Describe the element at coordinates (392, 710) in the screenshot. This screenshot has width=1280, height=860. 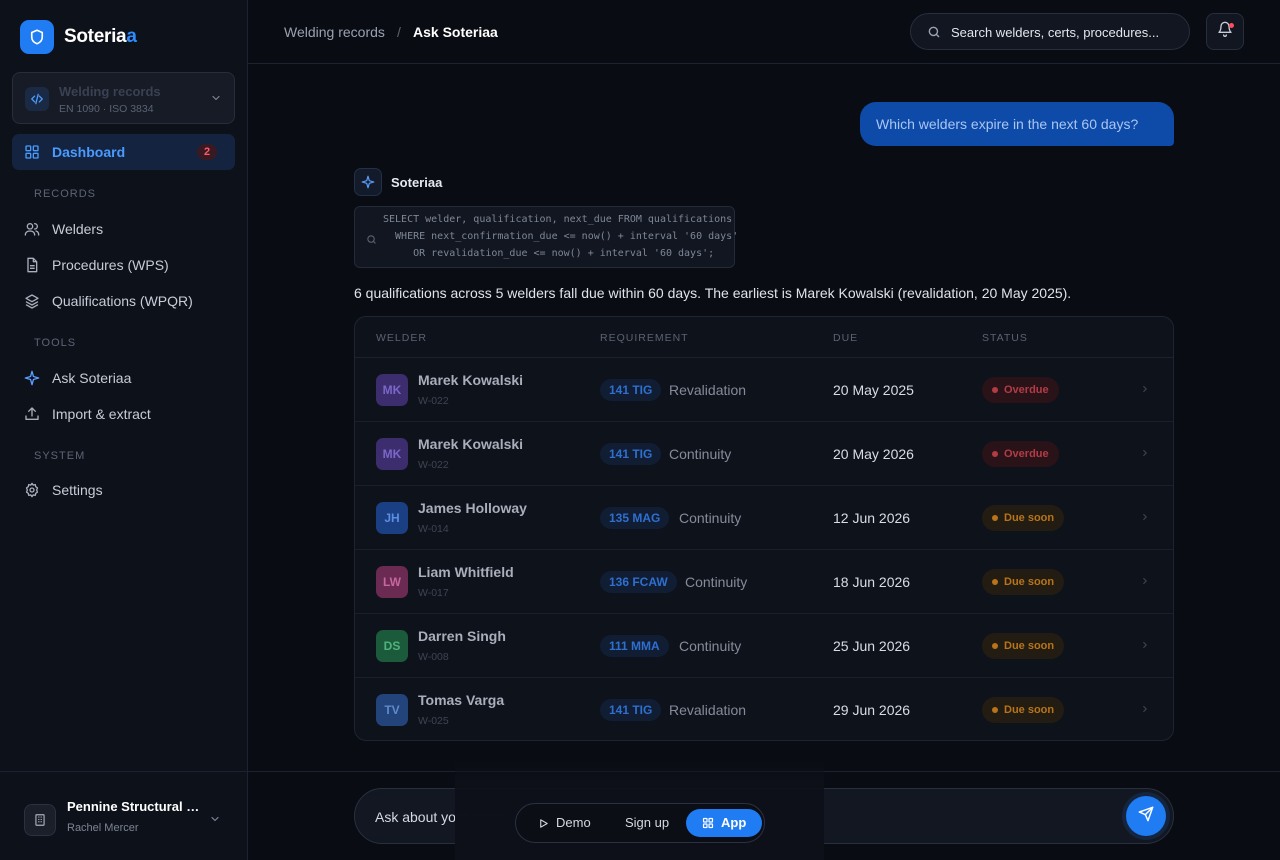
I see `avatar: TV` at that location.